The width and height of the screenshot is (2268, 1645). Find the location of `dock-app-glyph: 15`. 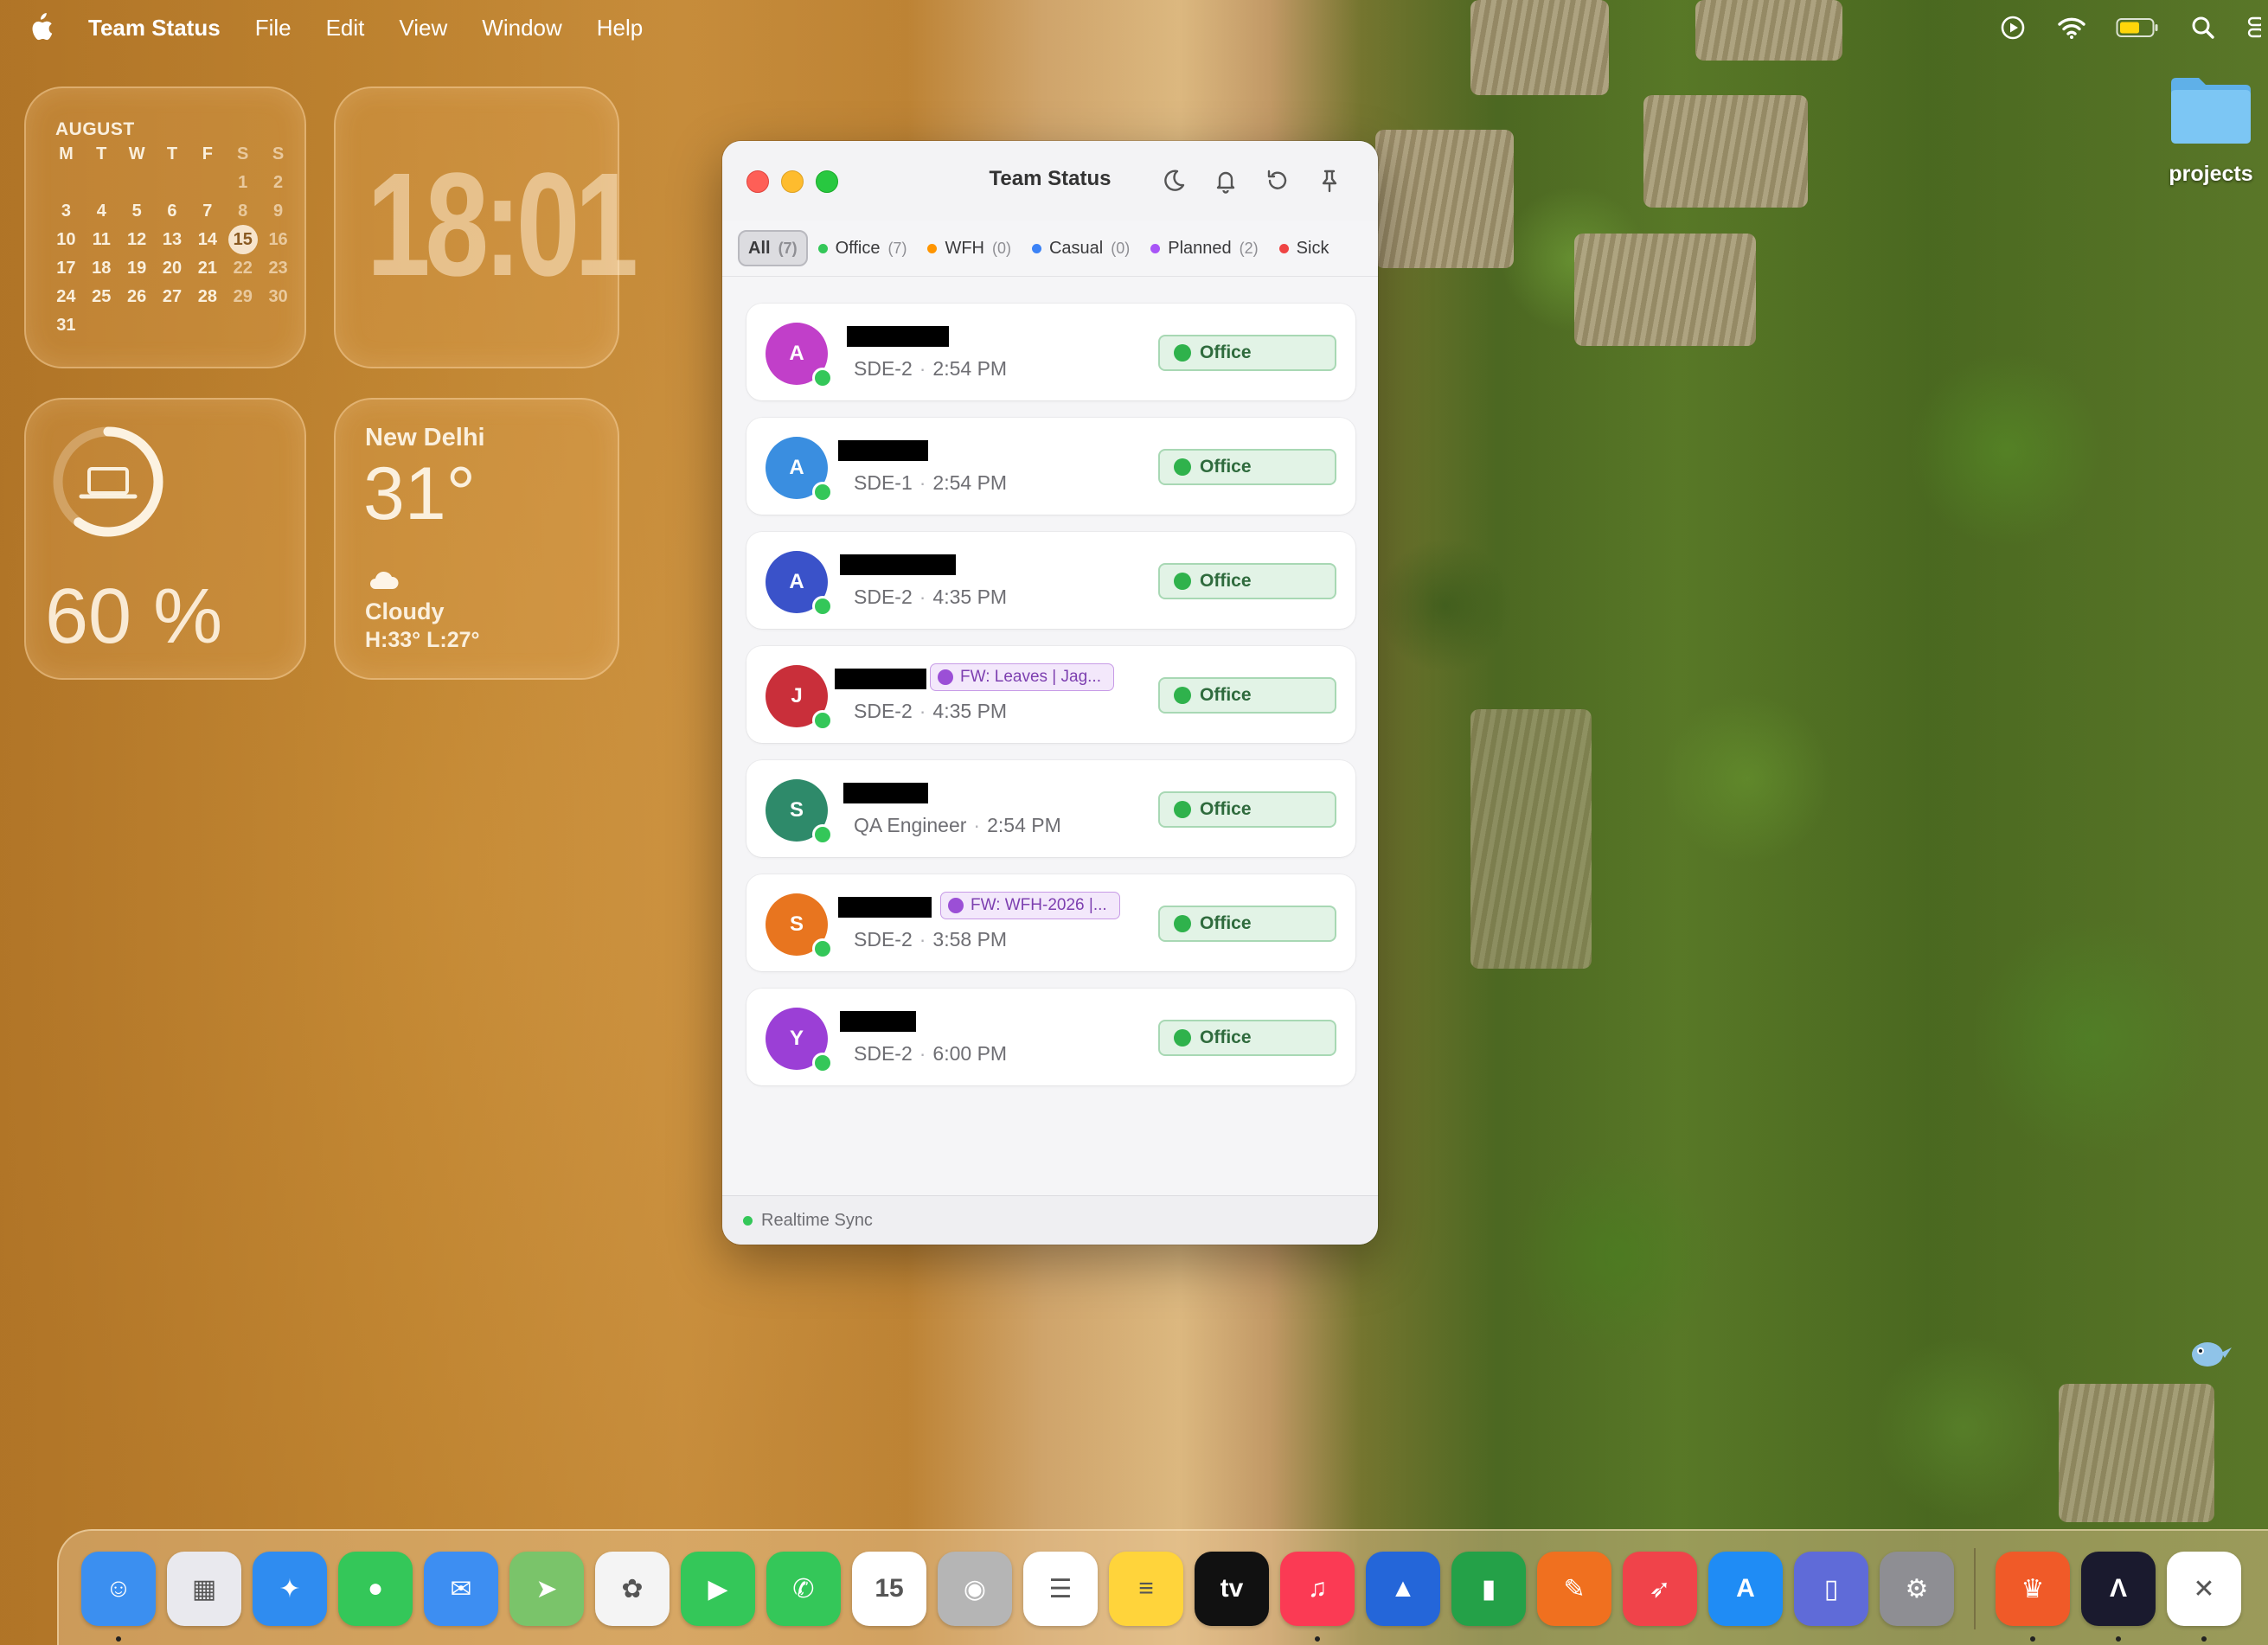

dock-app-glyph: 15 is located at coordinates (889, 1588).